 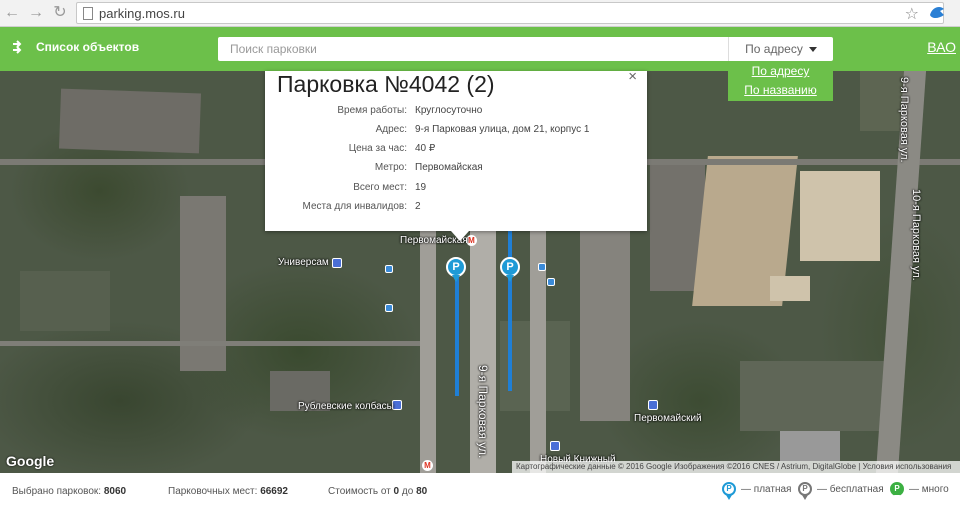 What do you see at coordinates (115, 491) in the screenshot?
I see `selected-value: 8060` at bounding box center [115, 491].